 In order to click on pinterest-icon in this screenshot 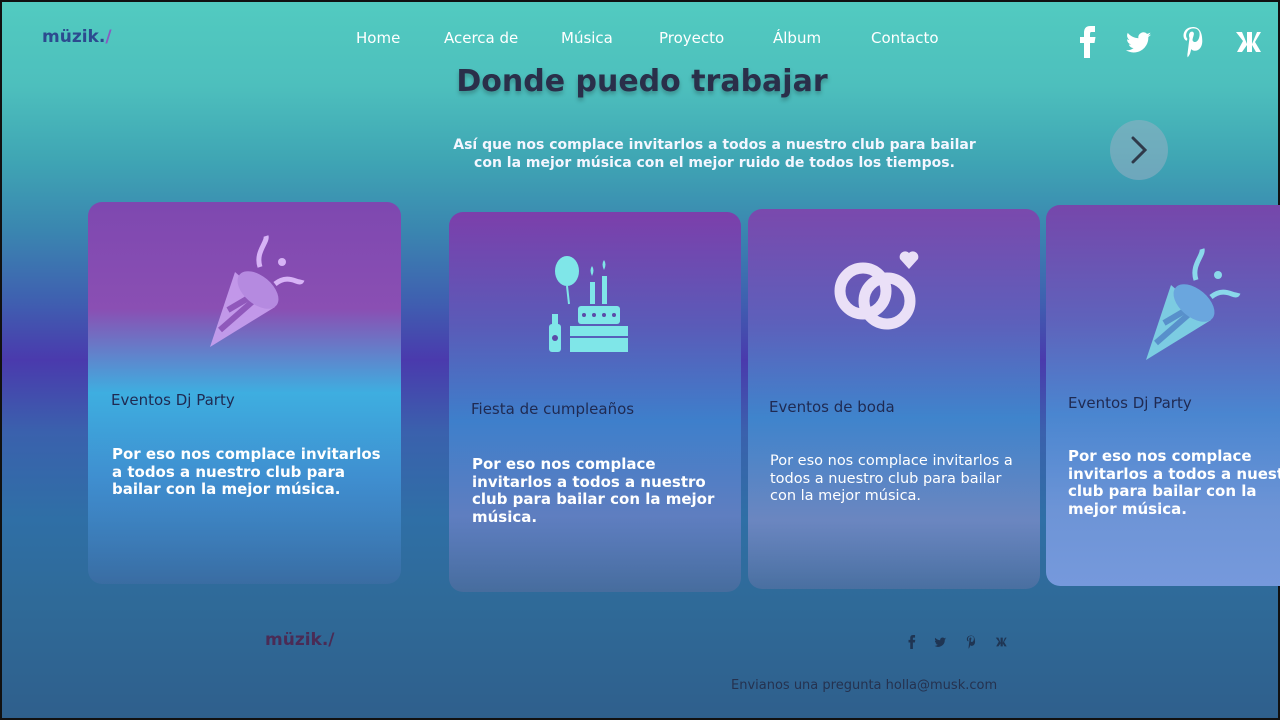, I will do `click(1193, 44)`.